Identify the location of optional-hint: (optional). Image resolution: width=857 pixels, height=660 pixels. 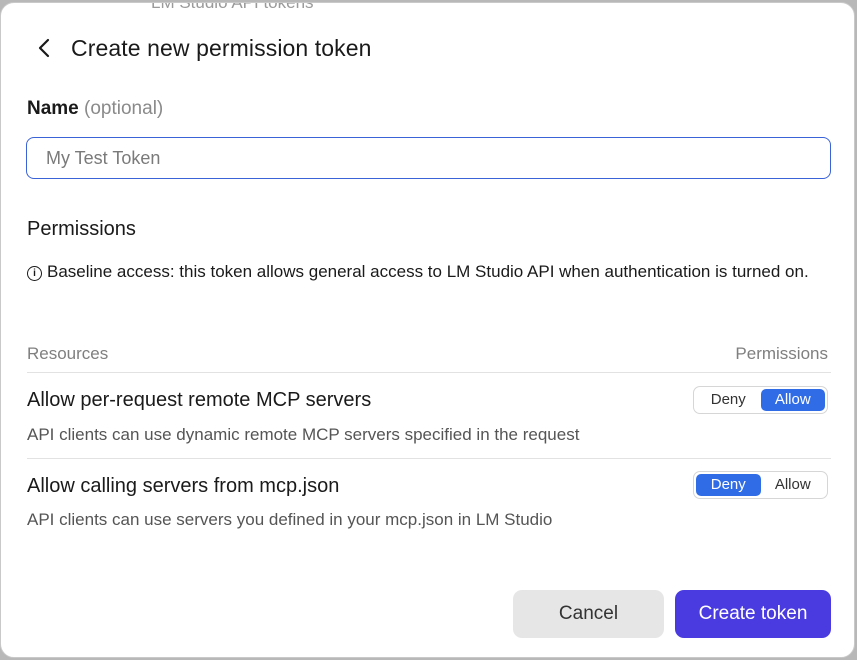
(124, 108).